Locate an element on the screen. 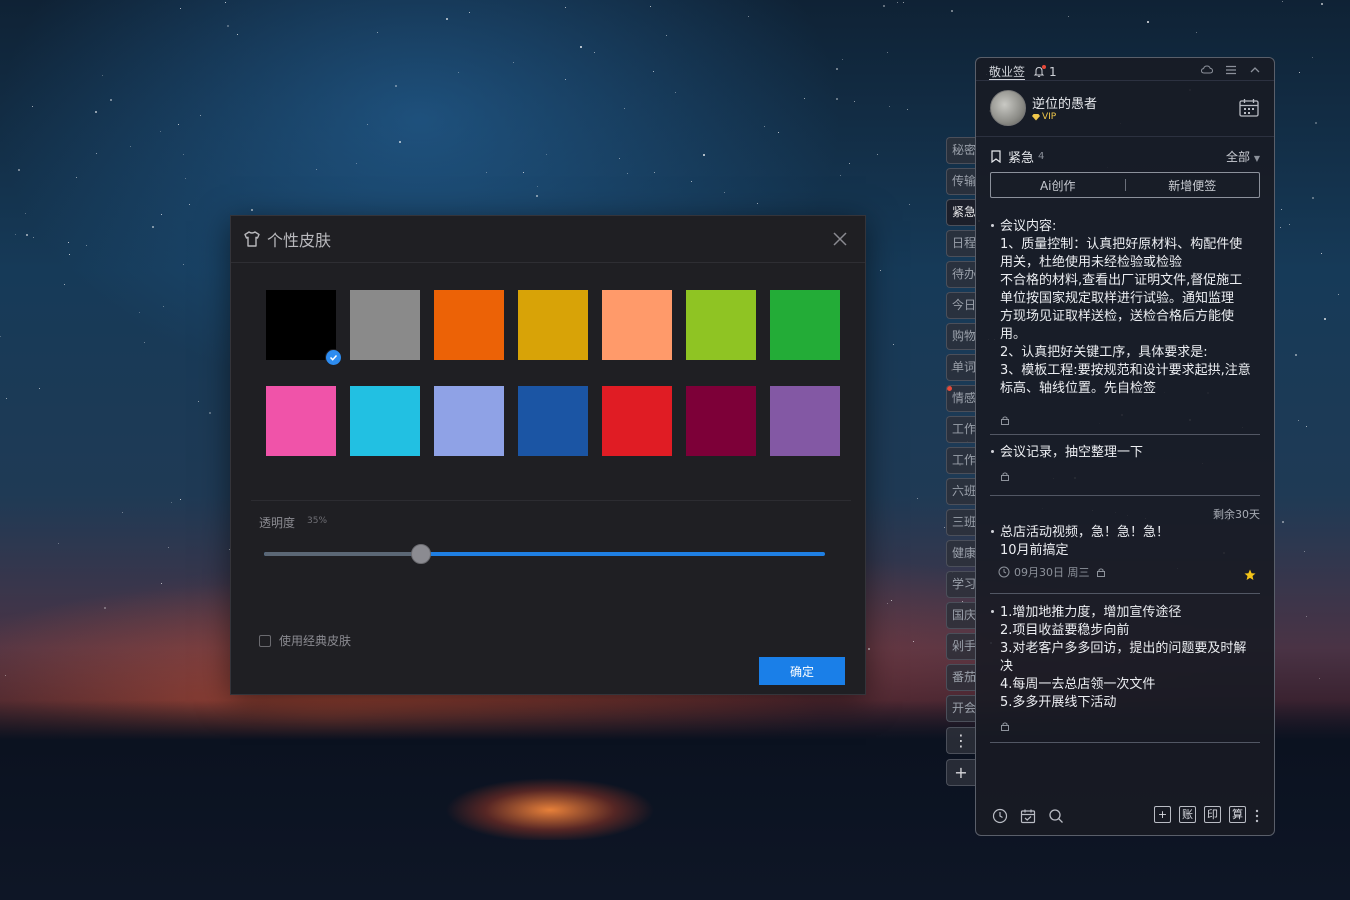 The height and width of the screenshot is (900, 1350). clock-icon is located at coordinates (1000, 816).